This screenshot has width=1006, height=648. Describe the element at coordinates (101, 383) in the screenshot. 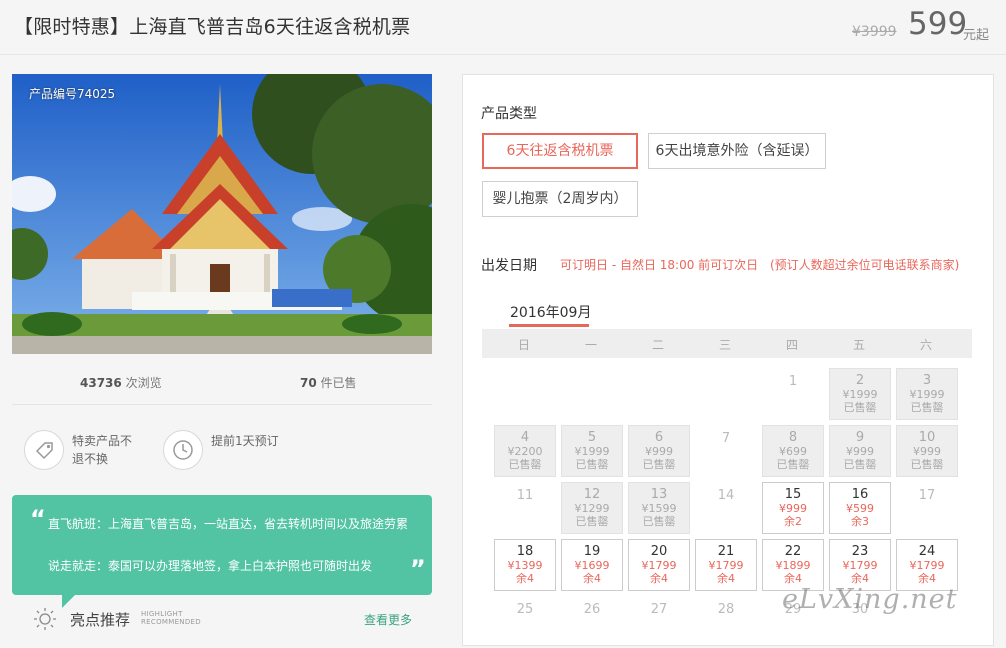

I see `views-count: 43736` at that location.